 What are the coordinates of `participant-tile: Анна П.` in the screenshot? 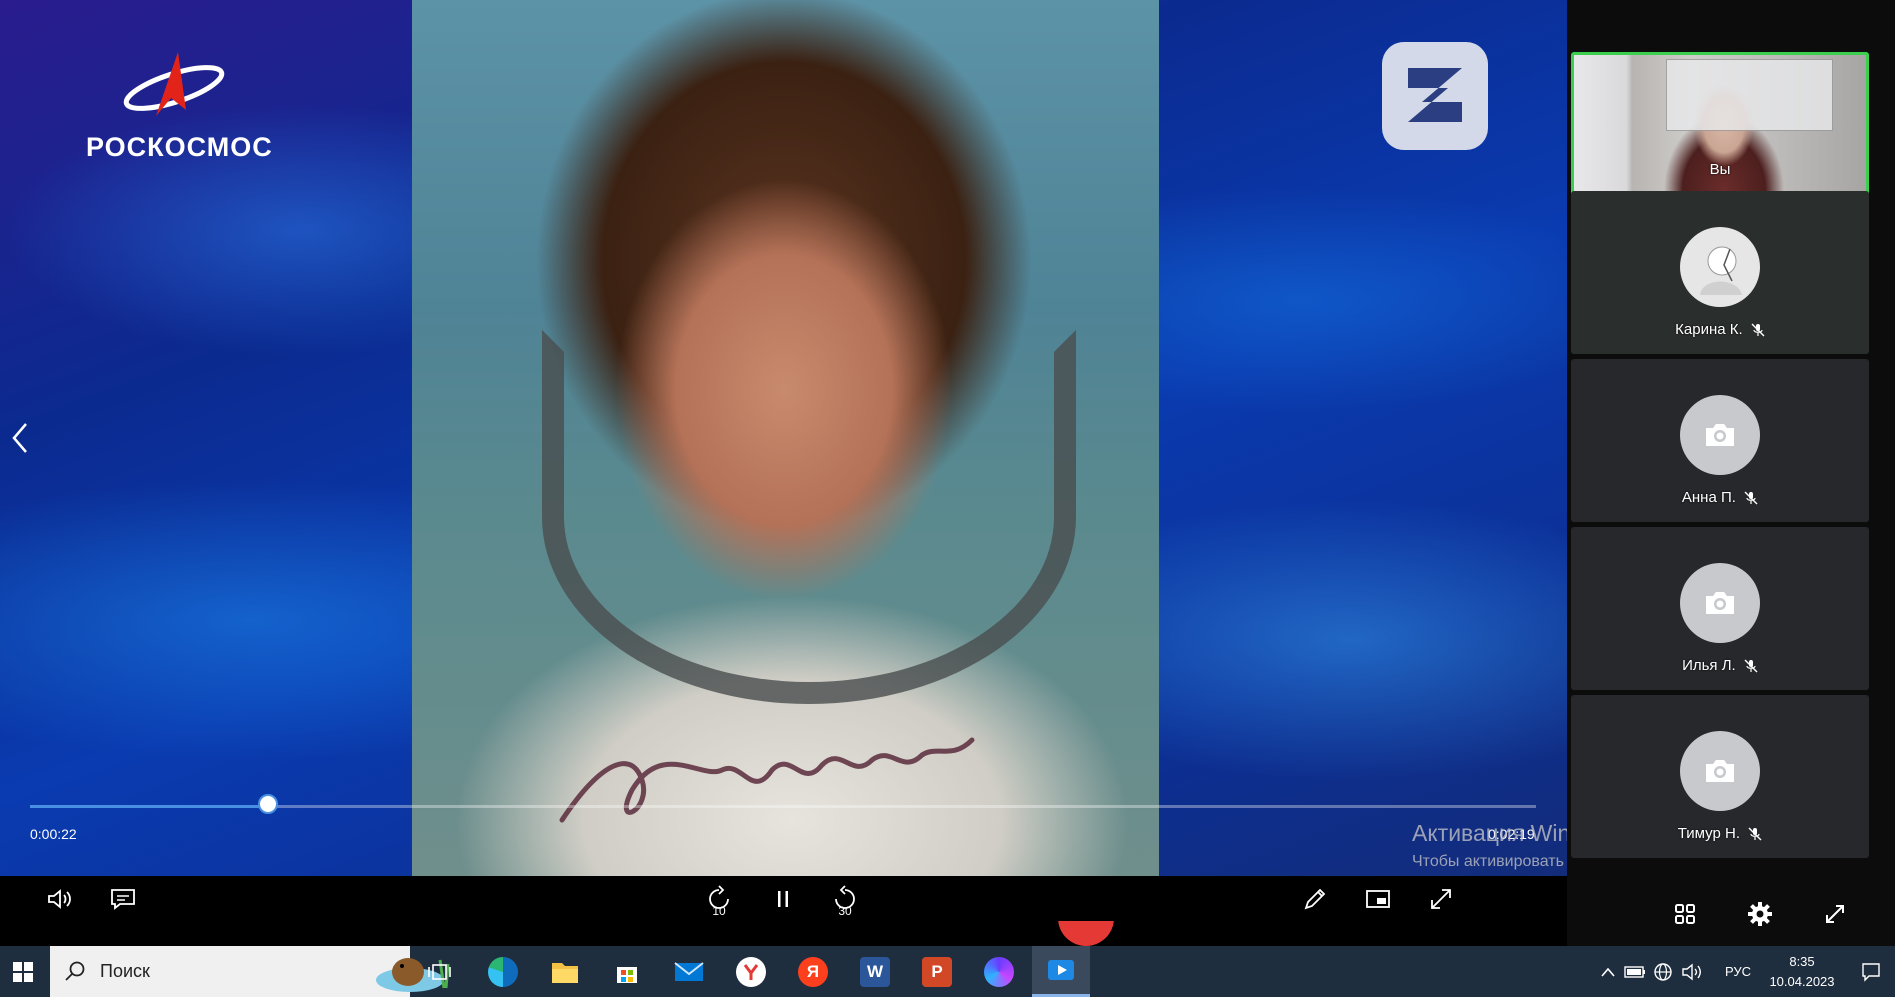 It's located at (1720, 440).